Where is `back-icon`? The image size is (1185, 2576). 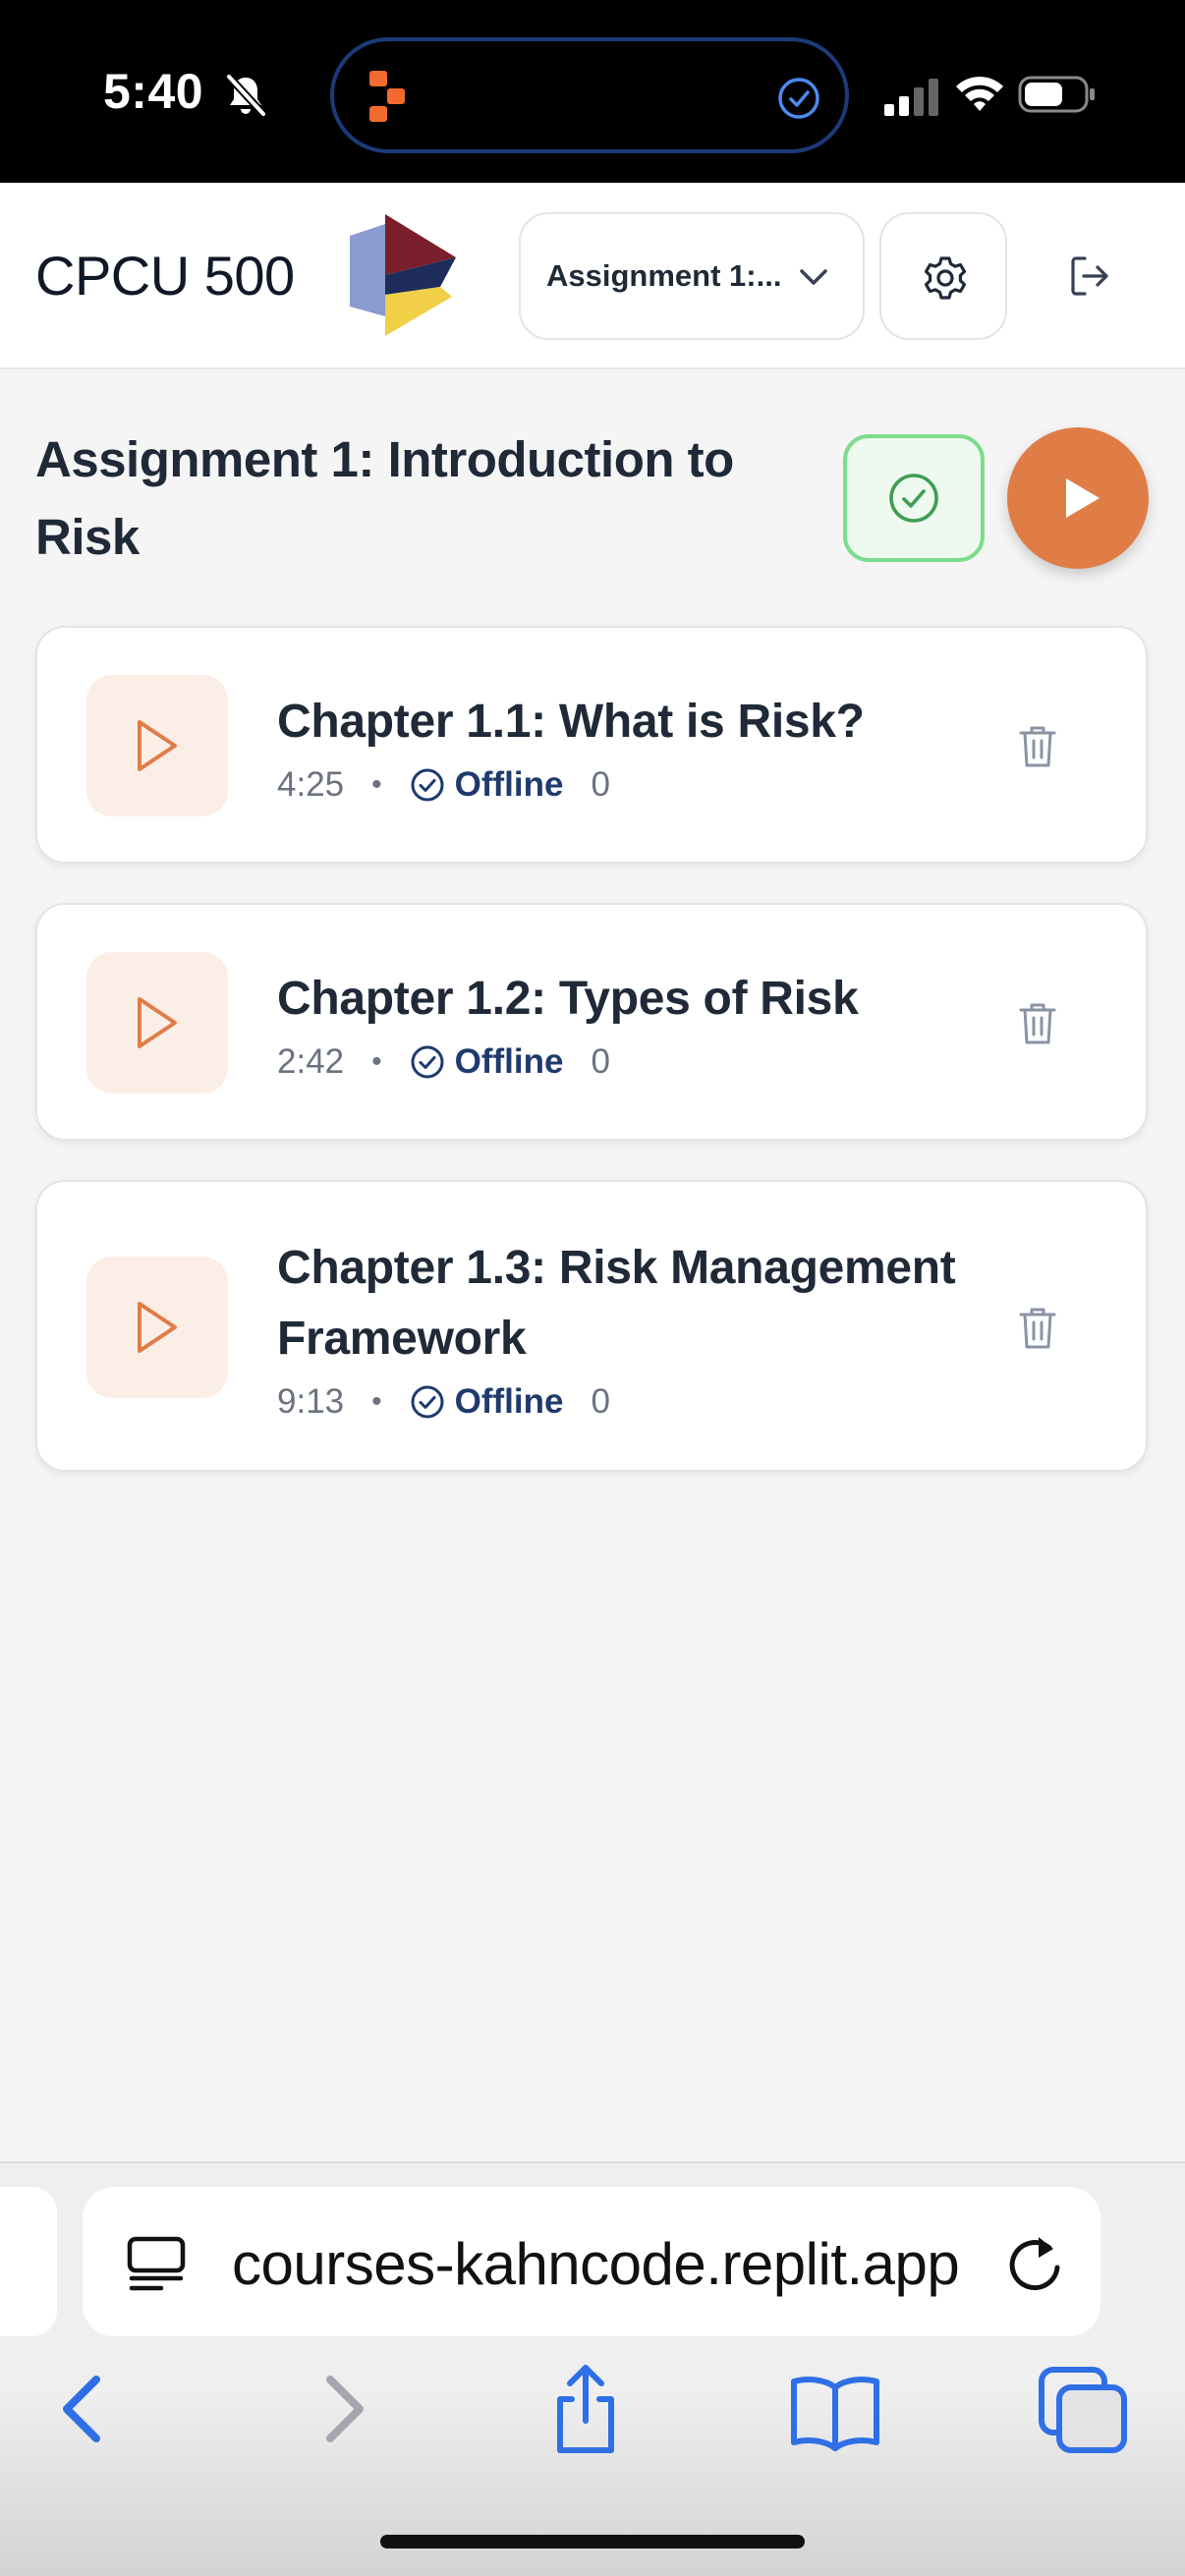
back-icon is located at coordinates (82, 2409).